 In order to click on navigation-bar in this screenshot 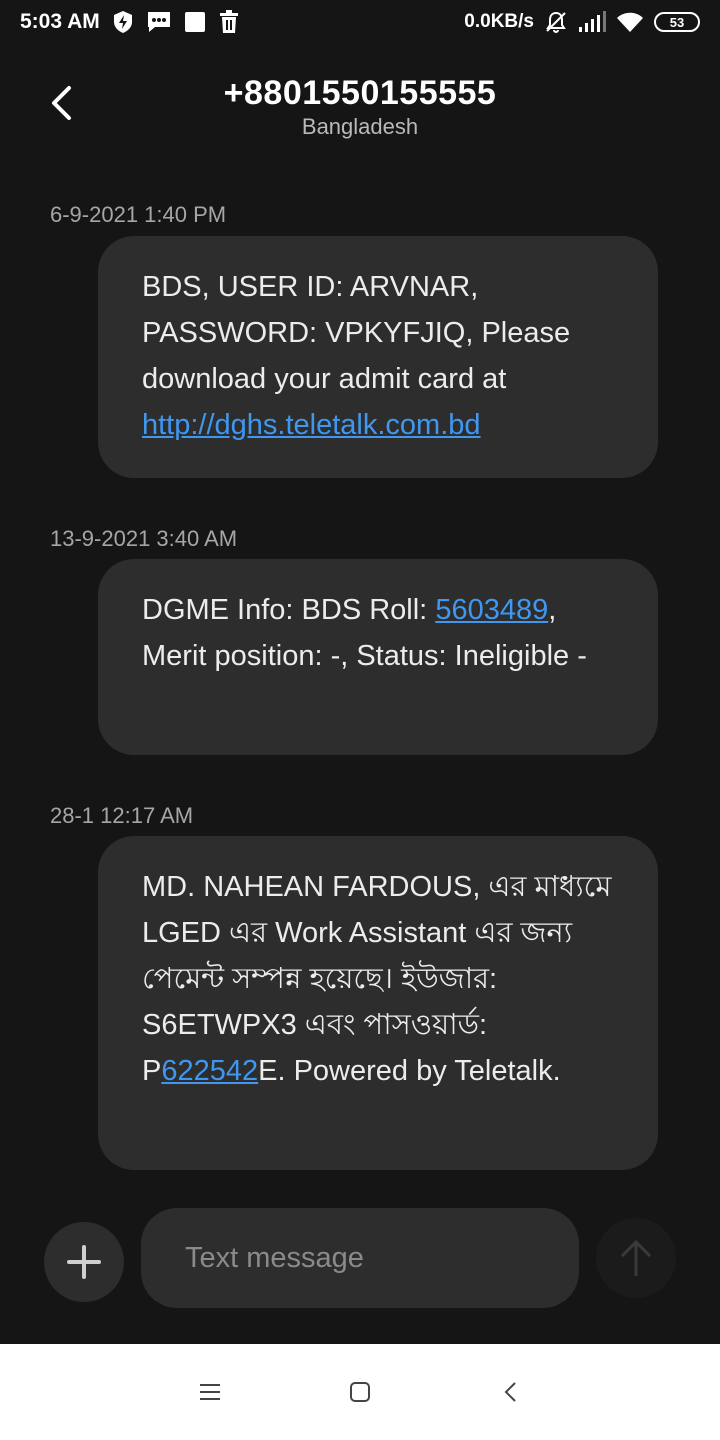, I will do `click(360, 1392)`.